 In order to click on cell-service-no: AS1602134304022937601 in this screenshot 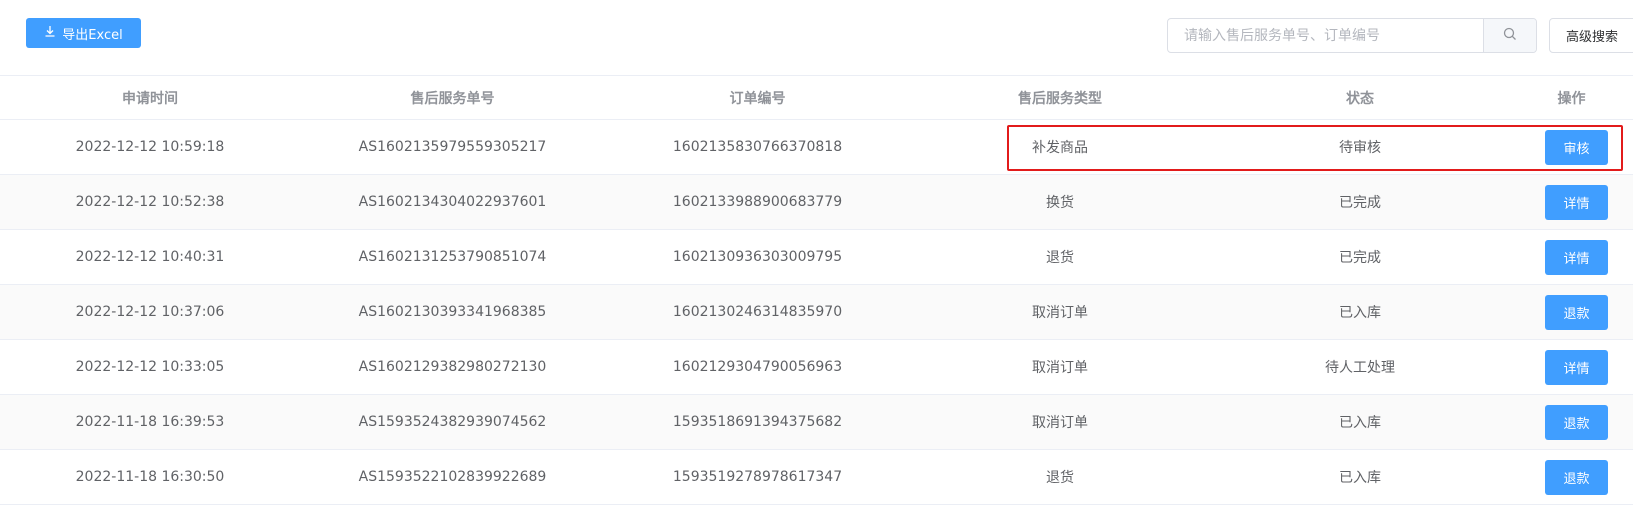, I will do `click(452, 202)`.